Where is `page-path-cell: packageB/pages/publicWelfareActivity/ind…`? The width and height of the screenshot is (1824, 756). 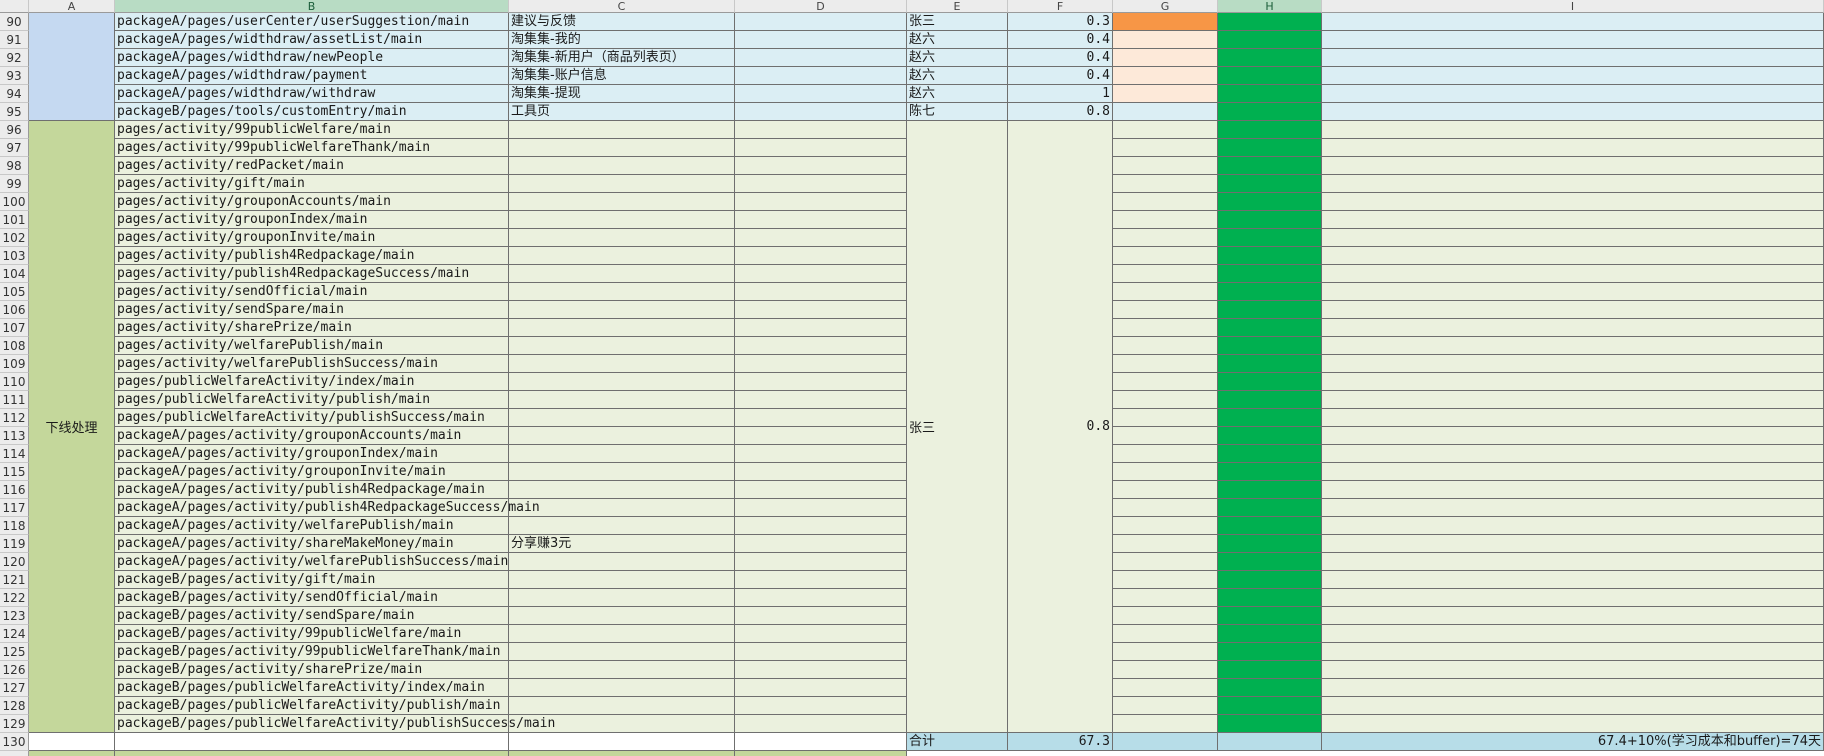
page-path-cell: packageB/pages/publicWelfareActivity/ind… is located at coordinates (312, 688).